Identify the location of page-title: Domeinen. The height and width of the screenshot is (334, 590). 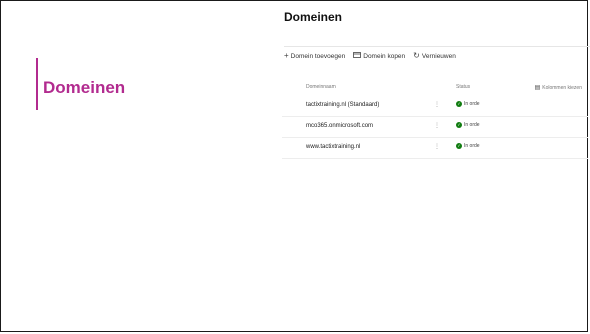
(313, 17).